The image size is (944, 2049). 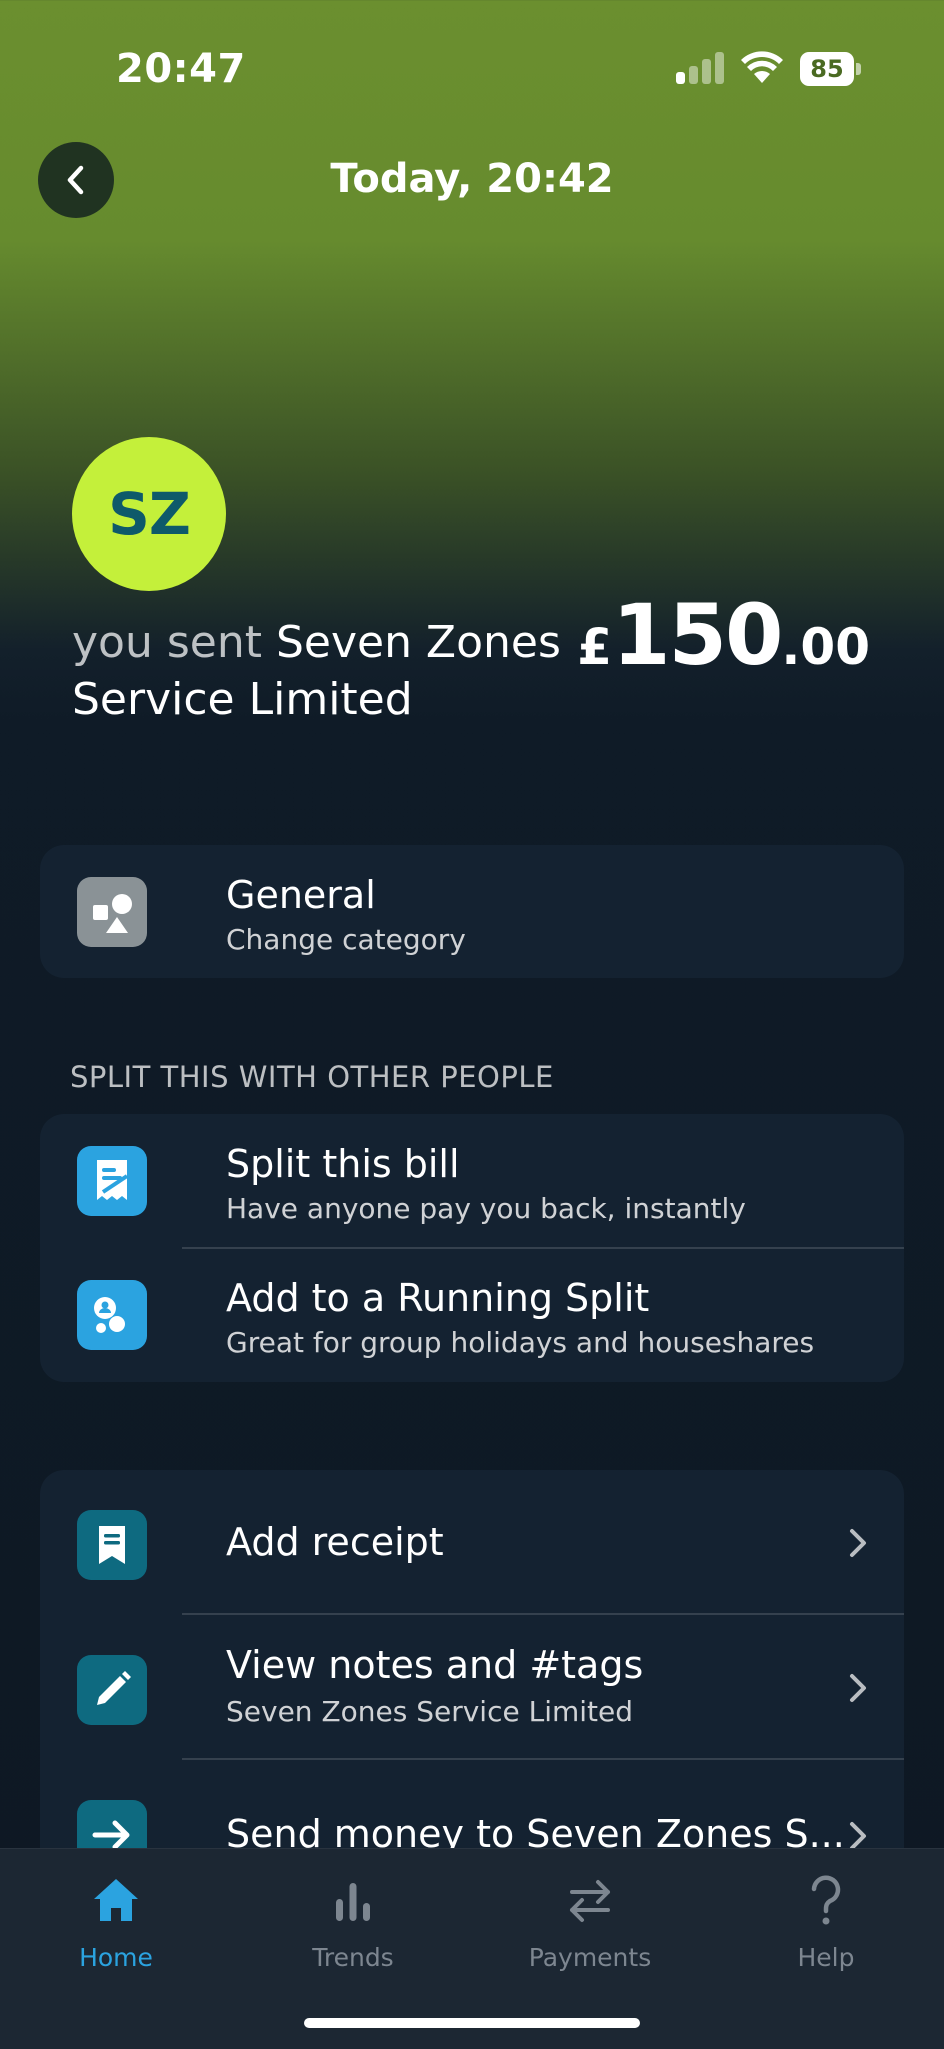 What do you see at coordinates (342, 671) in the screenshot?
I see `transaction-description: you sent Seven Zones Service Limited` at bounding box center [342, 671].